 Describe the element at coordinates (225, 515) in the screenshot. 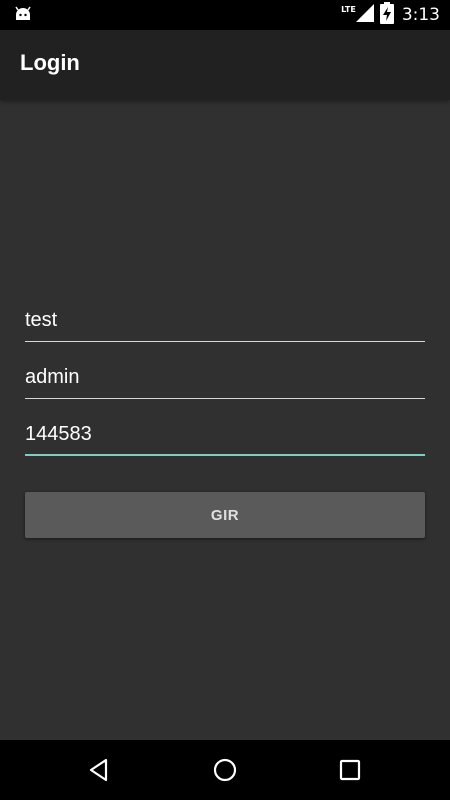

I see `login-button: GIR` at that location.